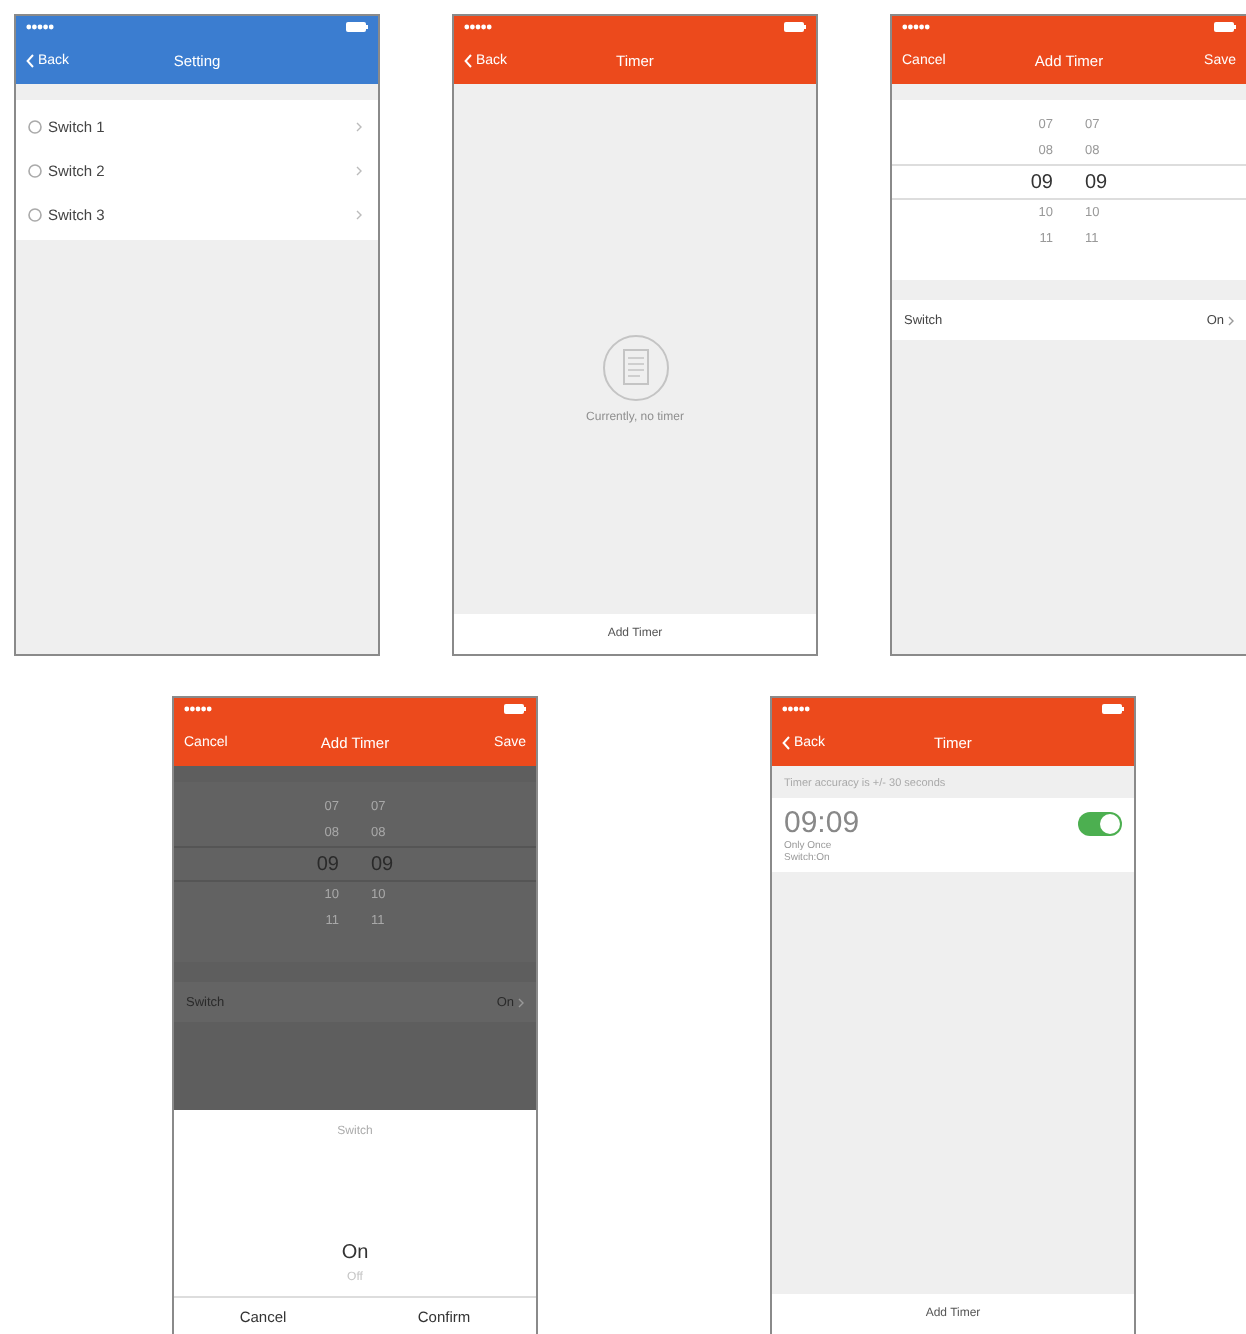  What do you see at coordinates (355, 1253) in the screenshot?
I see `switch-option: On` at bounding box center [355, 1253].